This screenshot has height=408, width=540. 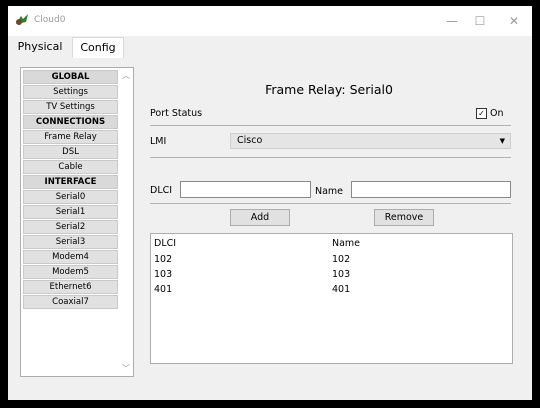 What do you see at coordinates (165, 243) in the screenshot?
I see `table-header-dlci: DLCI` at bounding box center [165, 243].